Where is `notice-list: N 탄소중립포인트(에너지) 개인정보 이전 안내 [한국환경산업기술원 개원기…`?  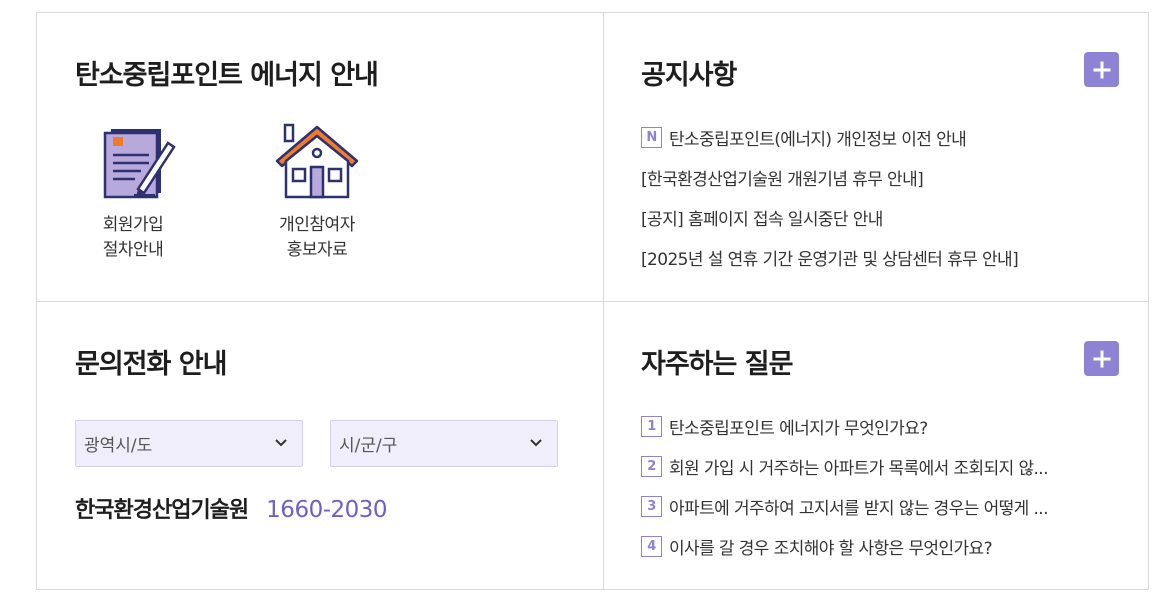
notice-list: N 탄소중립포인트(에너지) 개인정보 이전 안내 [한국환경산업기술원 개원기… is located at coordinates (881, 197).